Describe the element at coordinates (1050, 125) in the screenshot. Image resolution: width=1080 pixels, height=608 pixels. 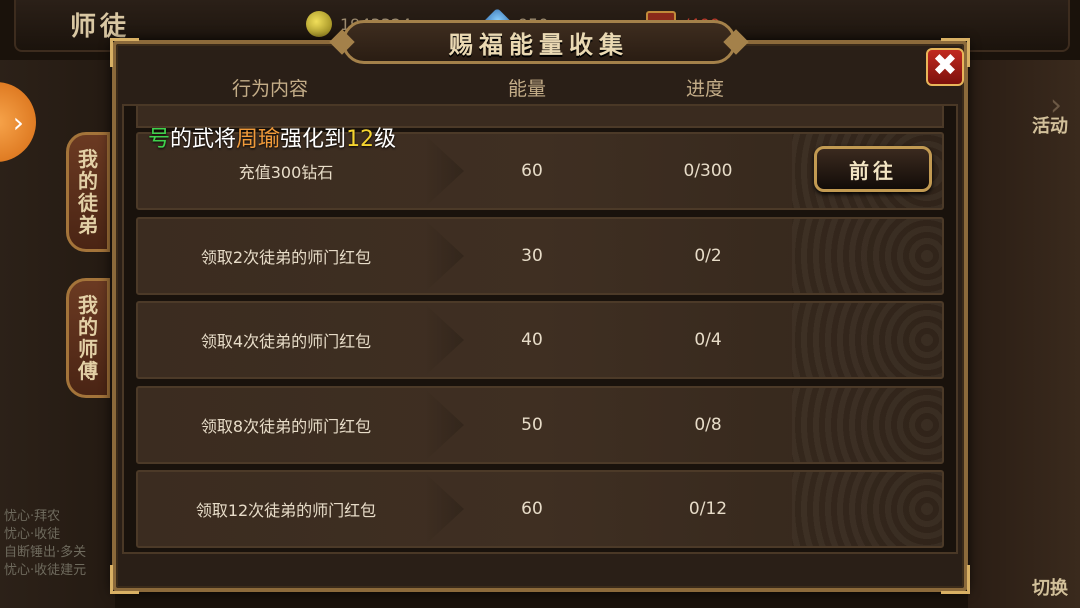
I see `activity-label: 活动` at that location.